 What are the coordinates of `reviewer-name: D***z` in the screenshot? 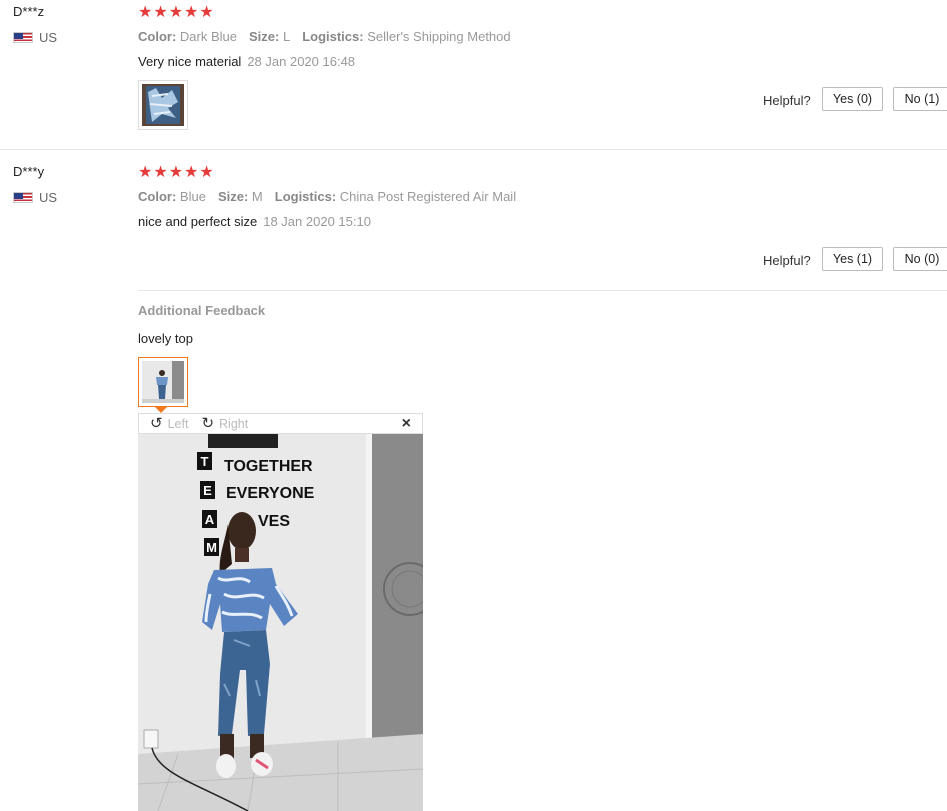 It's located at (29, 11).